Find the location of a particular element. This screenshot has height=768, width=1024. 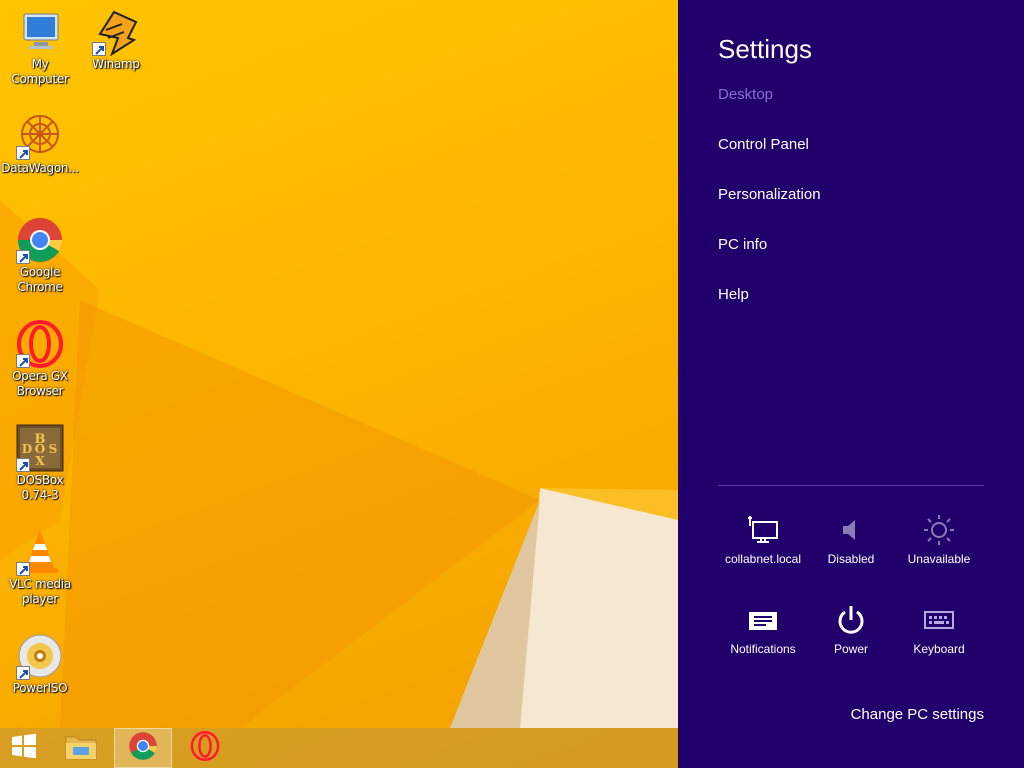

settings-context-label: Desktop is located at coordinates (746, 94).